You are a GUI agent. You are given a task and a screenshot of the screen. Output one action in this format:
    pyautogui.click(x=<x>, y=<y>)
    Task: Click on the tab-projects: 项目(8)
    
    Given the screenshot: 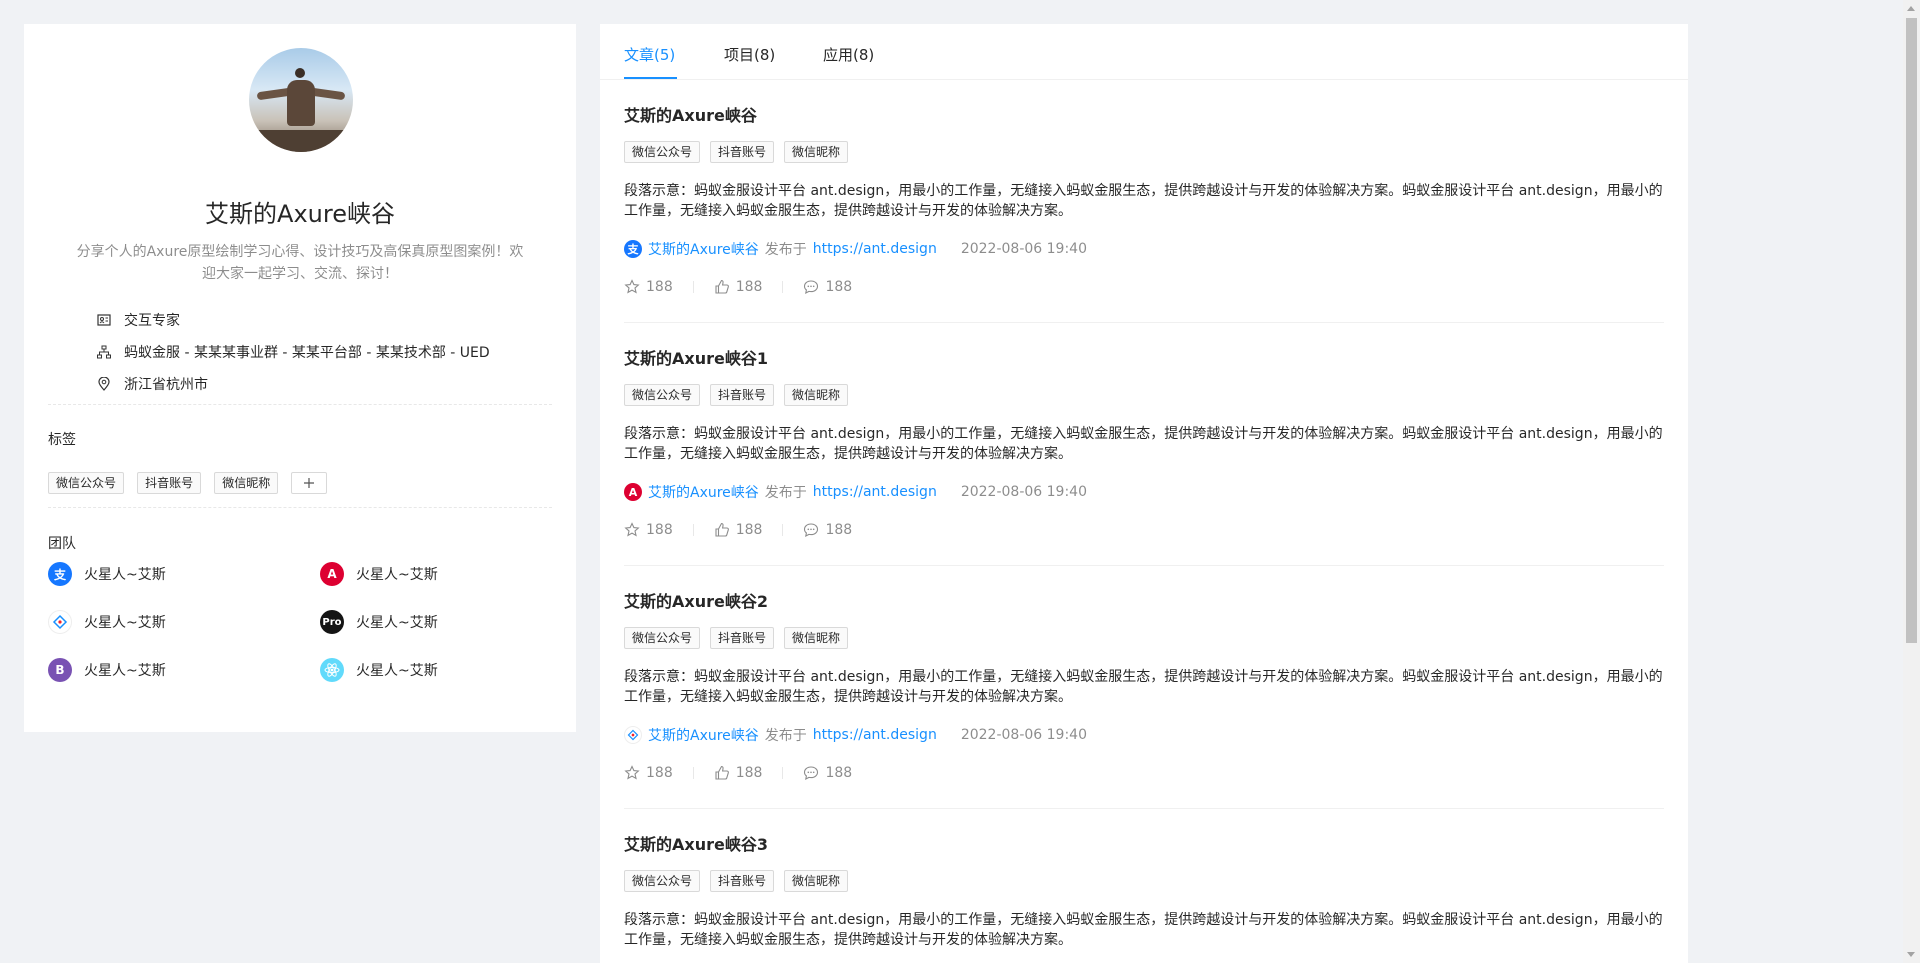 What is the action you would take?
    pyautogui.click(x=749, y=54)
    